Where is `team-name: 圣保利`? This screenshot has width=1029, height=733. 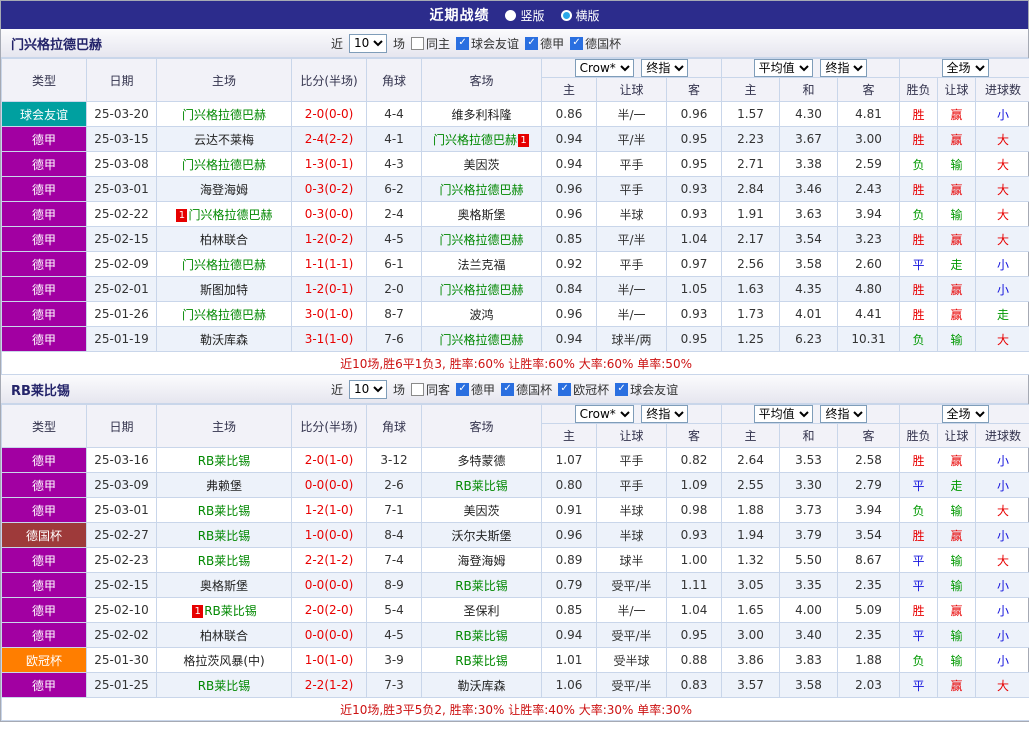 team-name: 圣保利 is located at coordinates (481, 611).